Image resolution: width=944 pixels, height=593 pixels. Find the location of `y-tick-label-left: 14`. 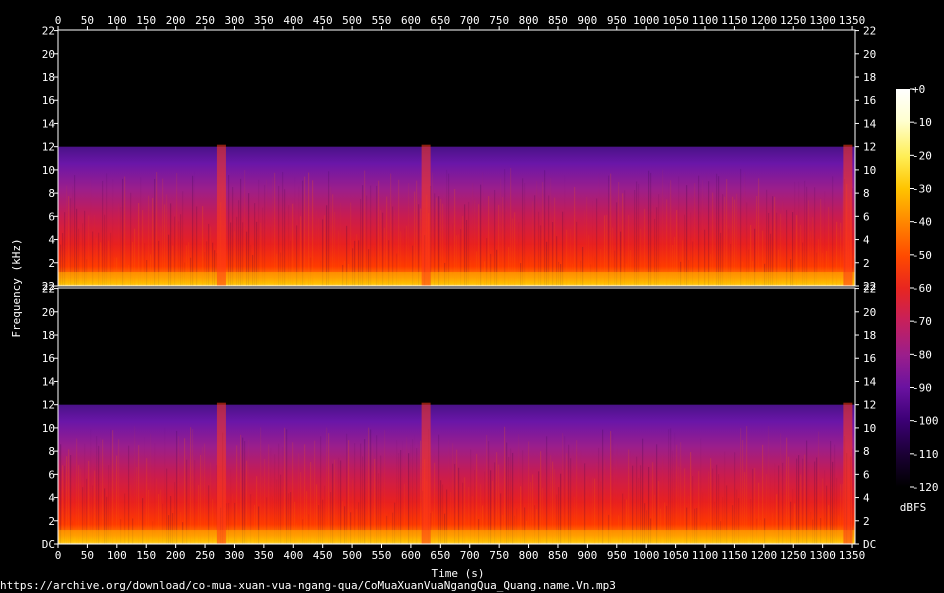

y-tick-label-left: 14 is located at coordinates (49, 123).